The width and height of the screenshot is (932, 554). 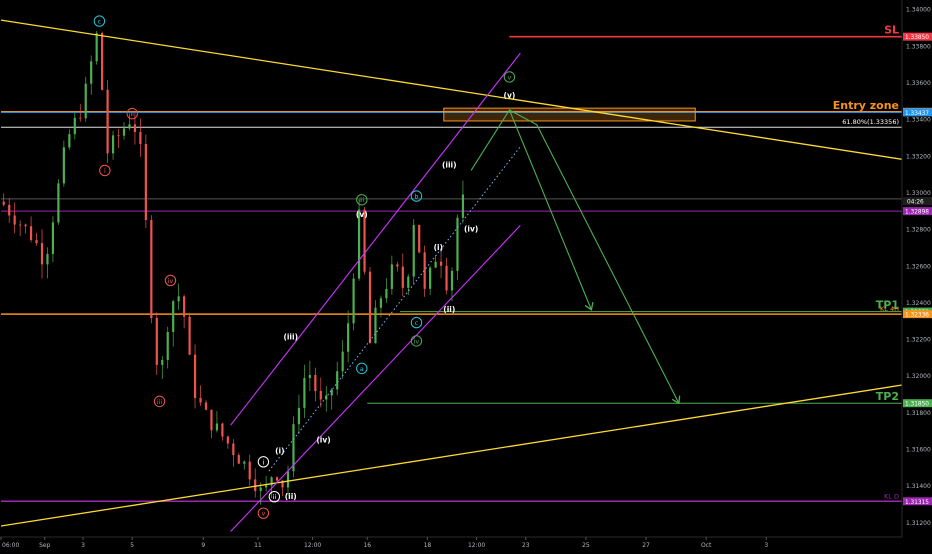 I want to click on x-tick-label: 27, so click(x=646, y=545).